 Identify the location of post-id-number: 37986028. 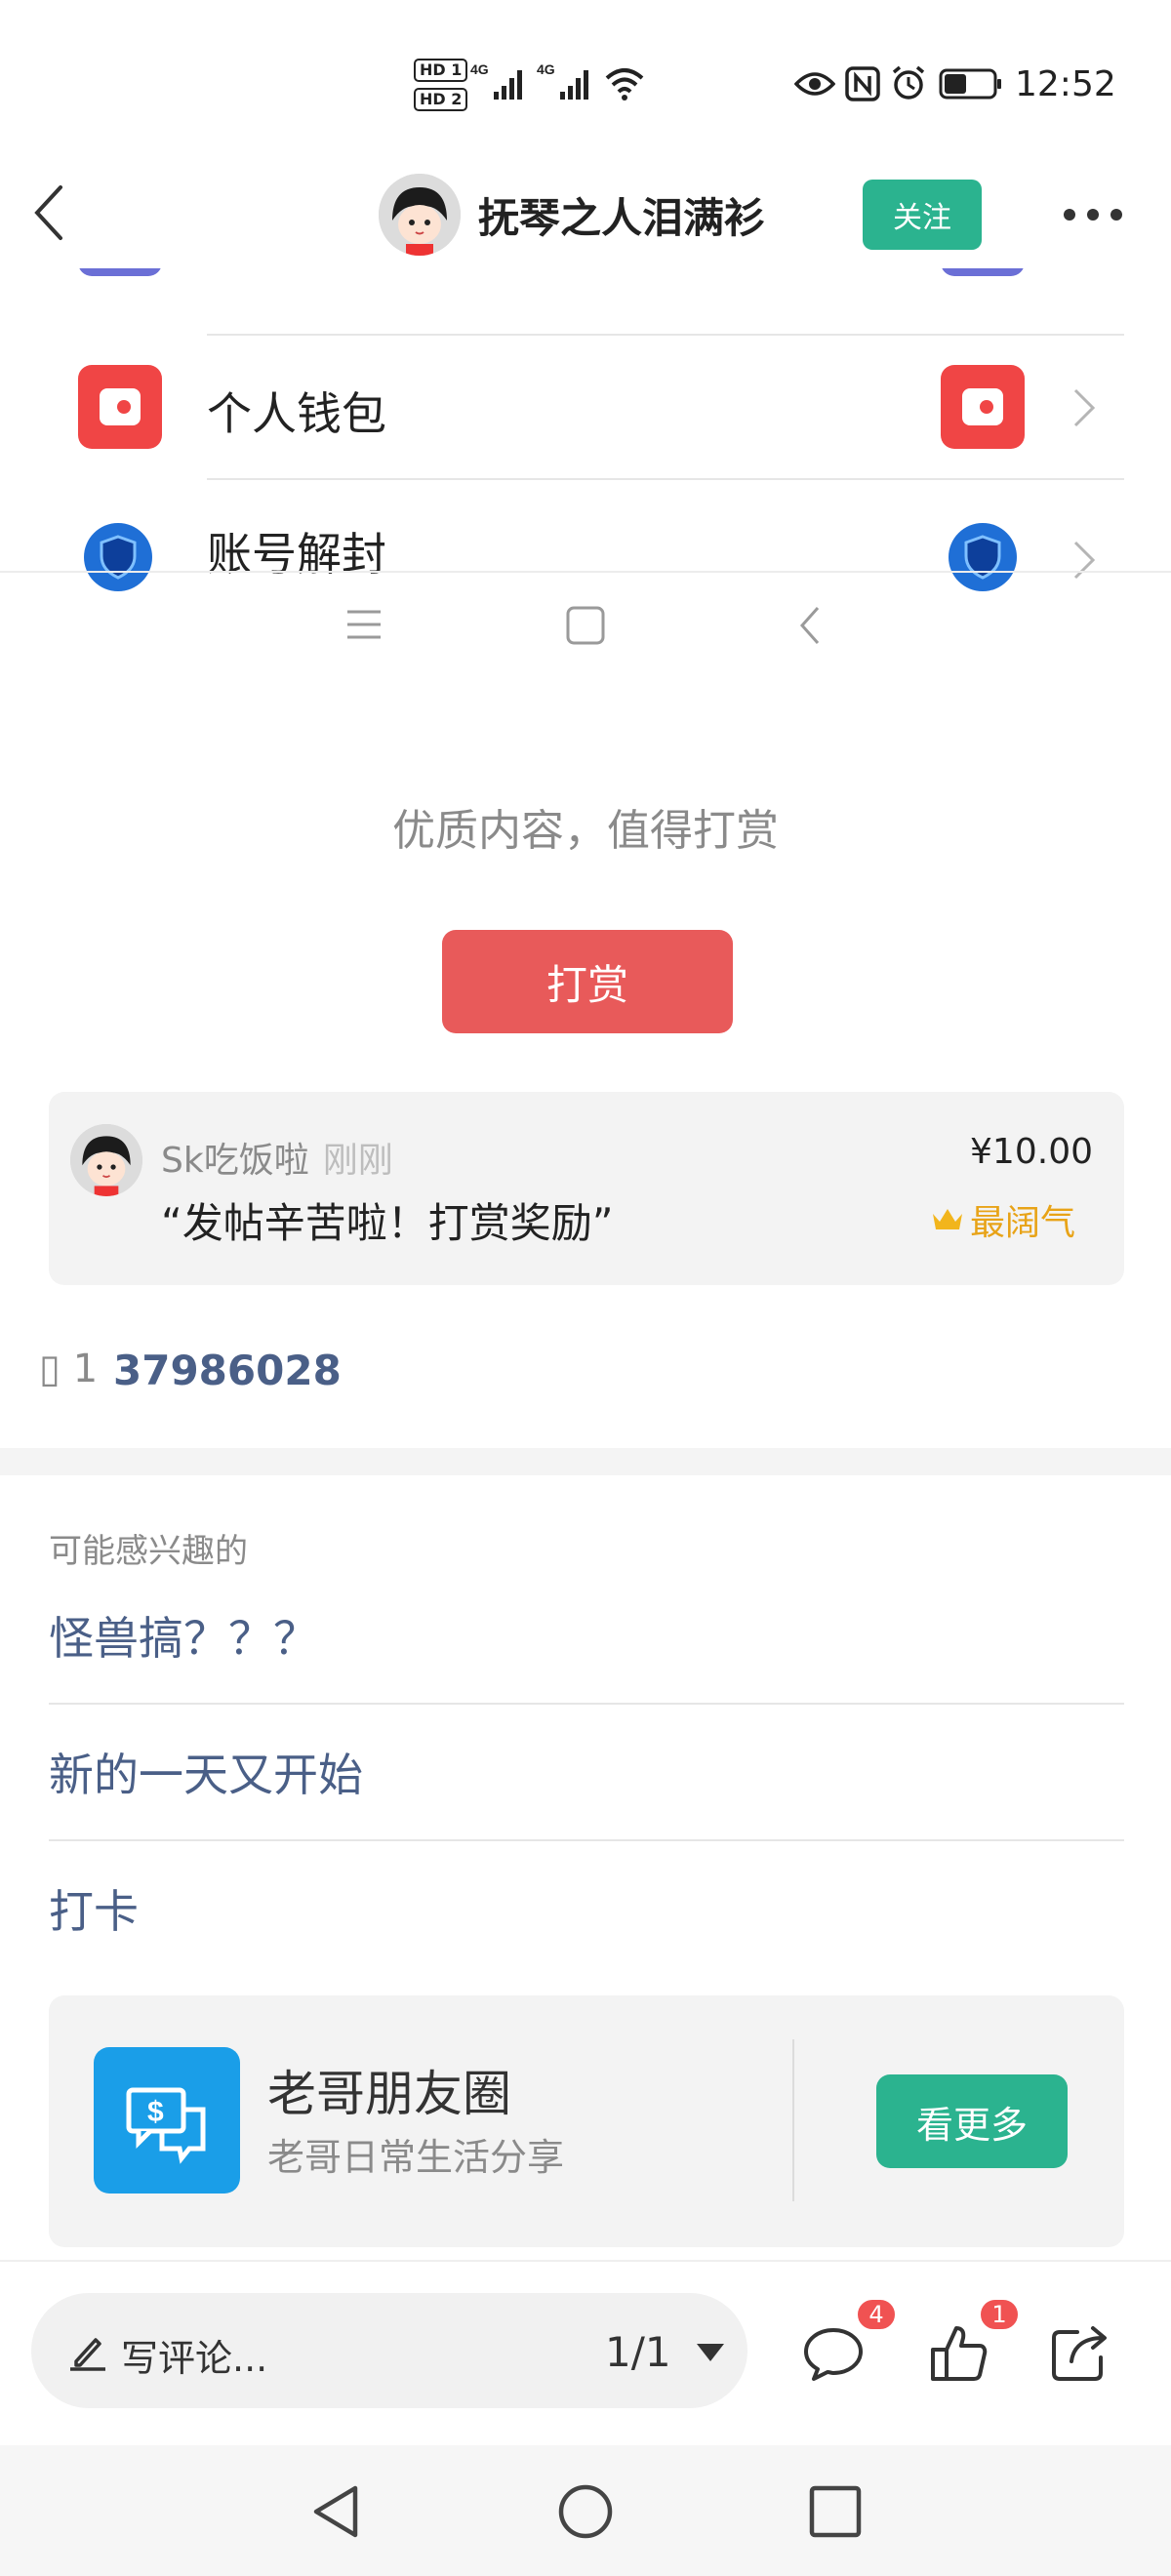
(227, 1370).